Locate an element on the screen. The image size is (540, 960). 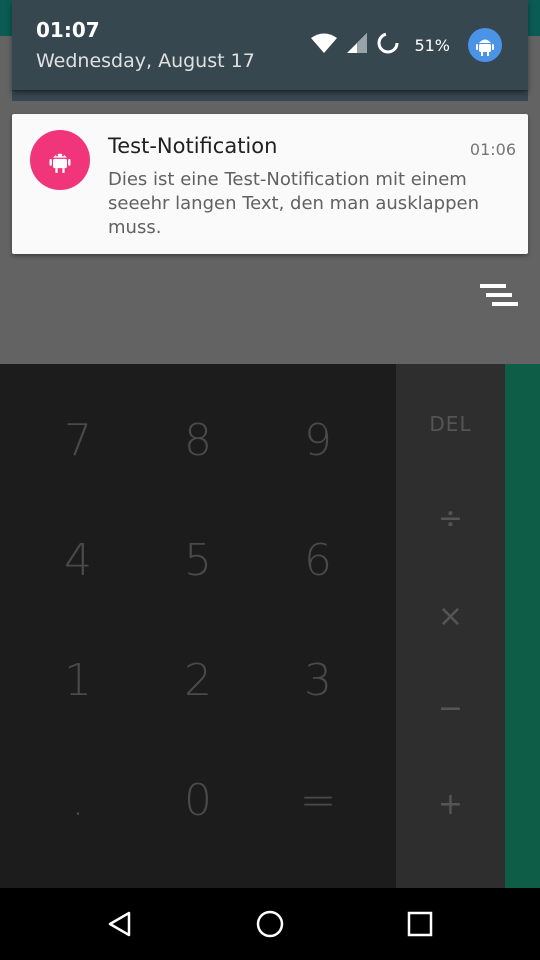
recents-icon is located at coordinates (420, 924).